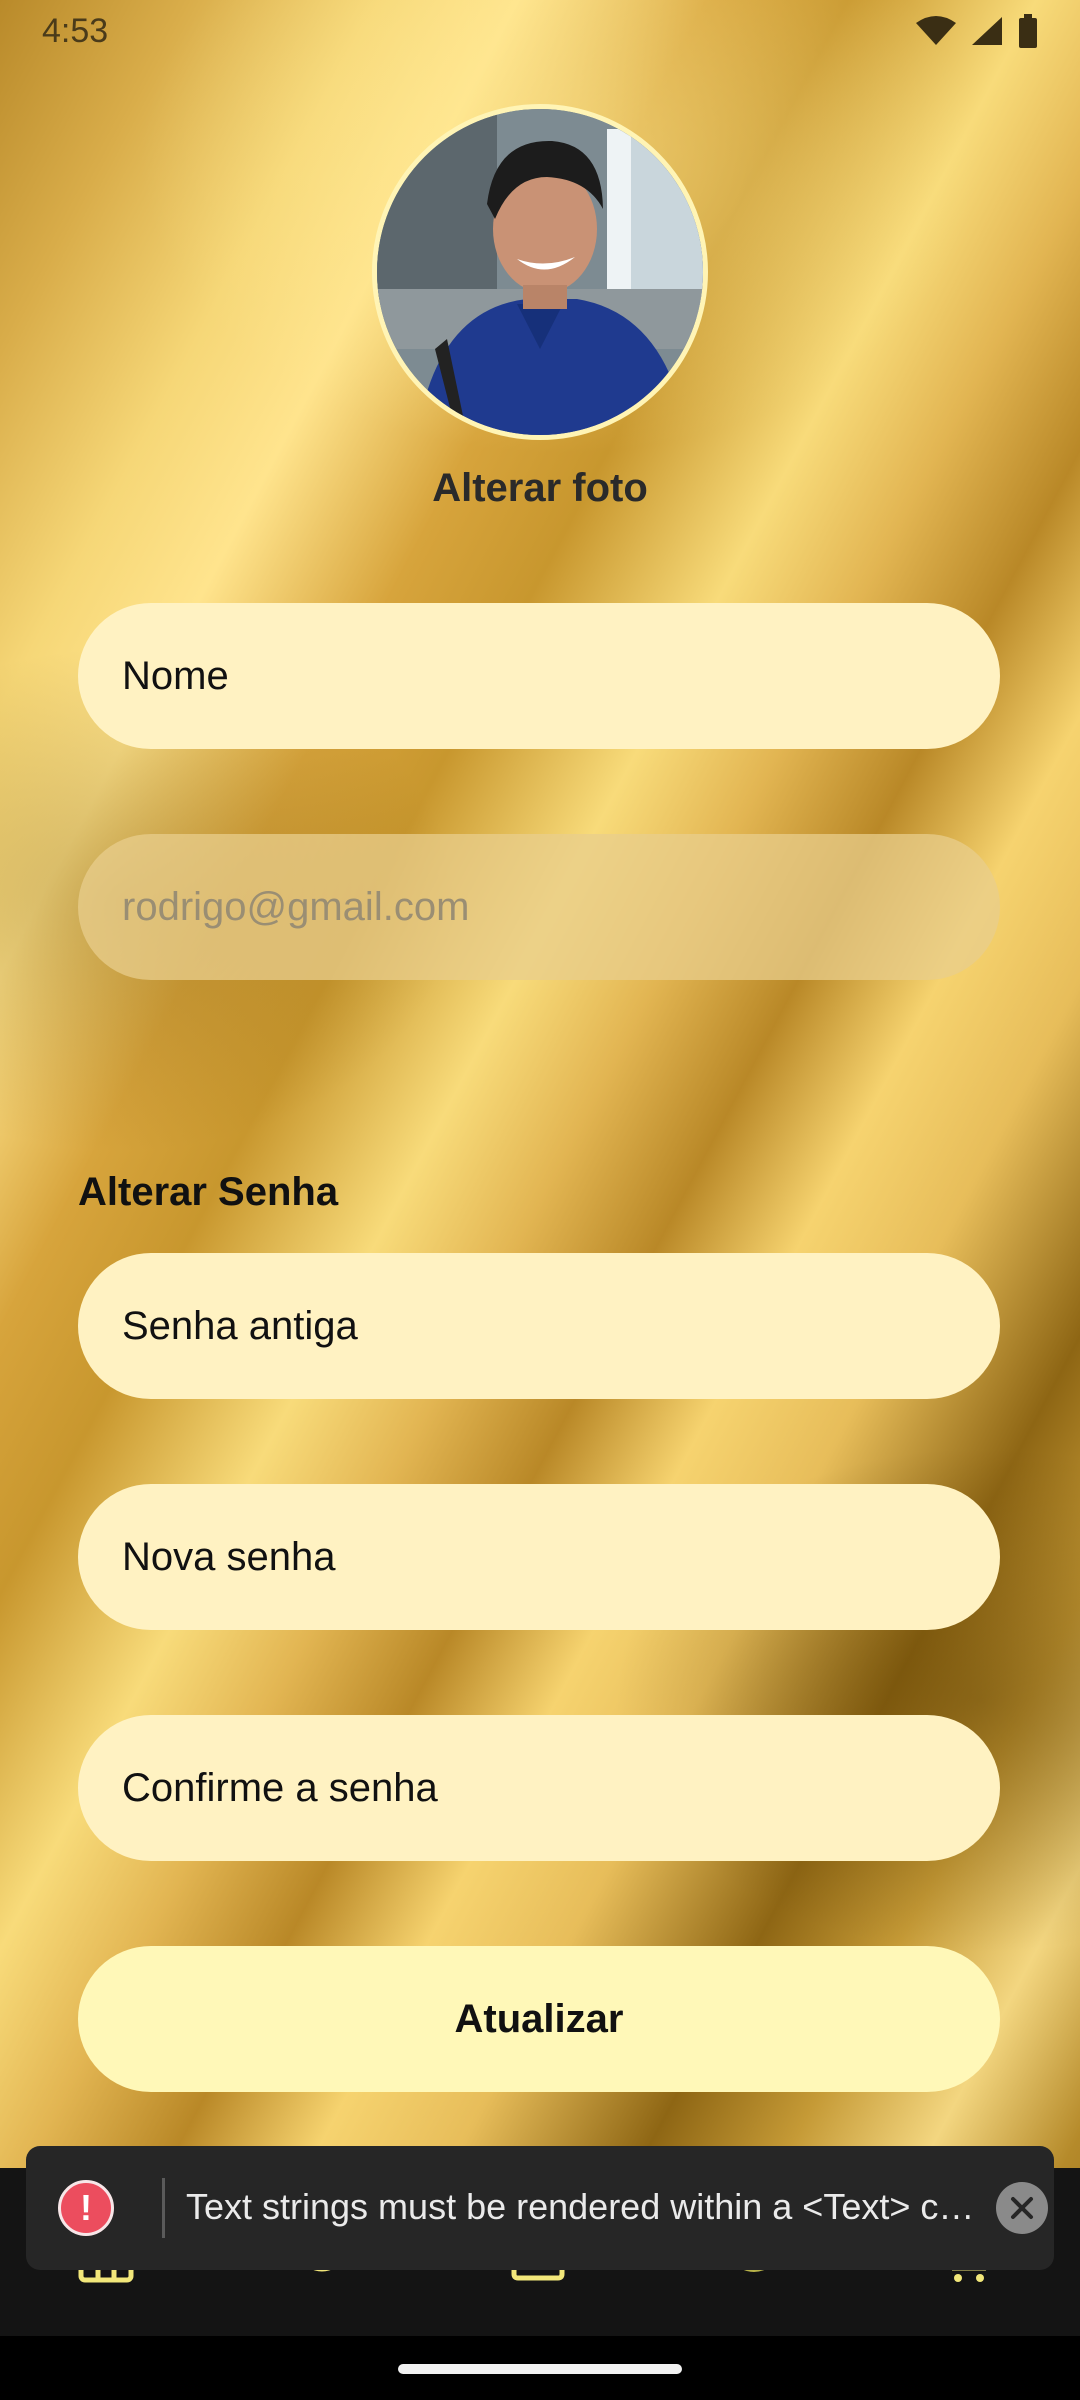 The image size is (1080, 2400). I want to click on email-field: rodrigo@gmail.com, so click(539, 907).